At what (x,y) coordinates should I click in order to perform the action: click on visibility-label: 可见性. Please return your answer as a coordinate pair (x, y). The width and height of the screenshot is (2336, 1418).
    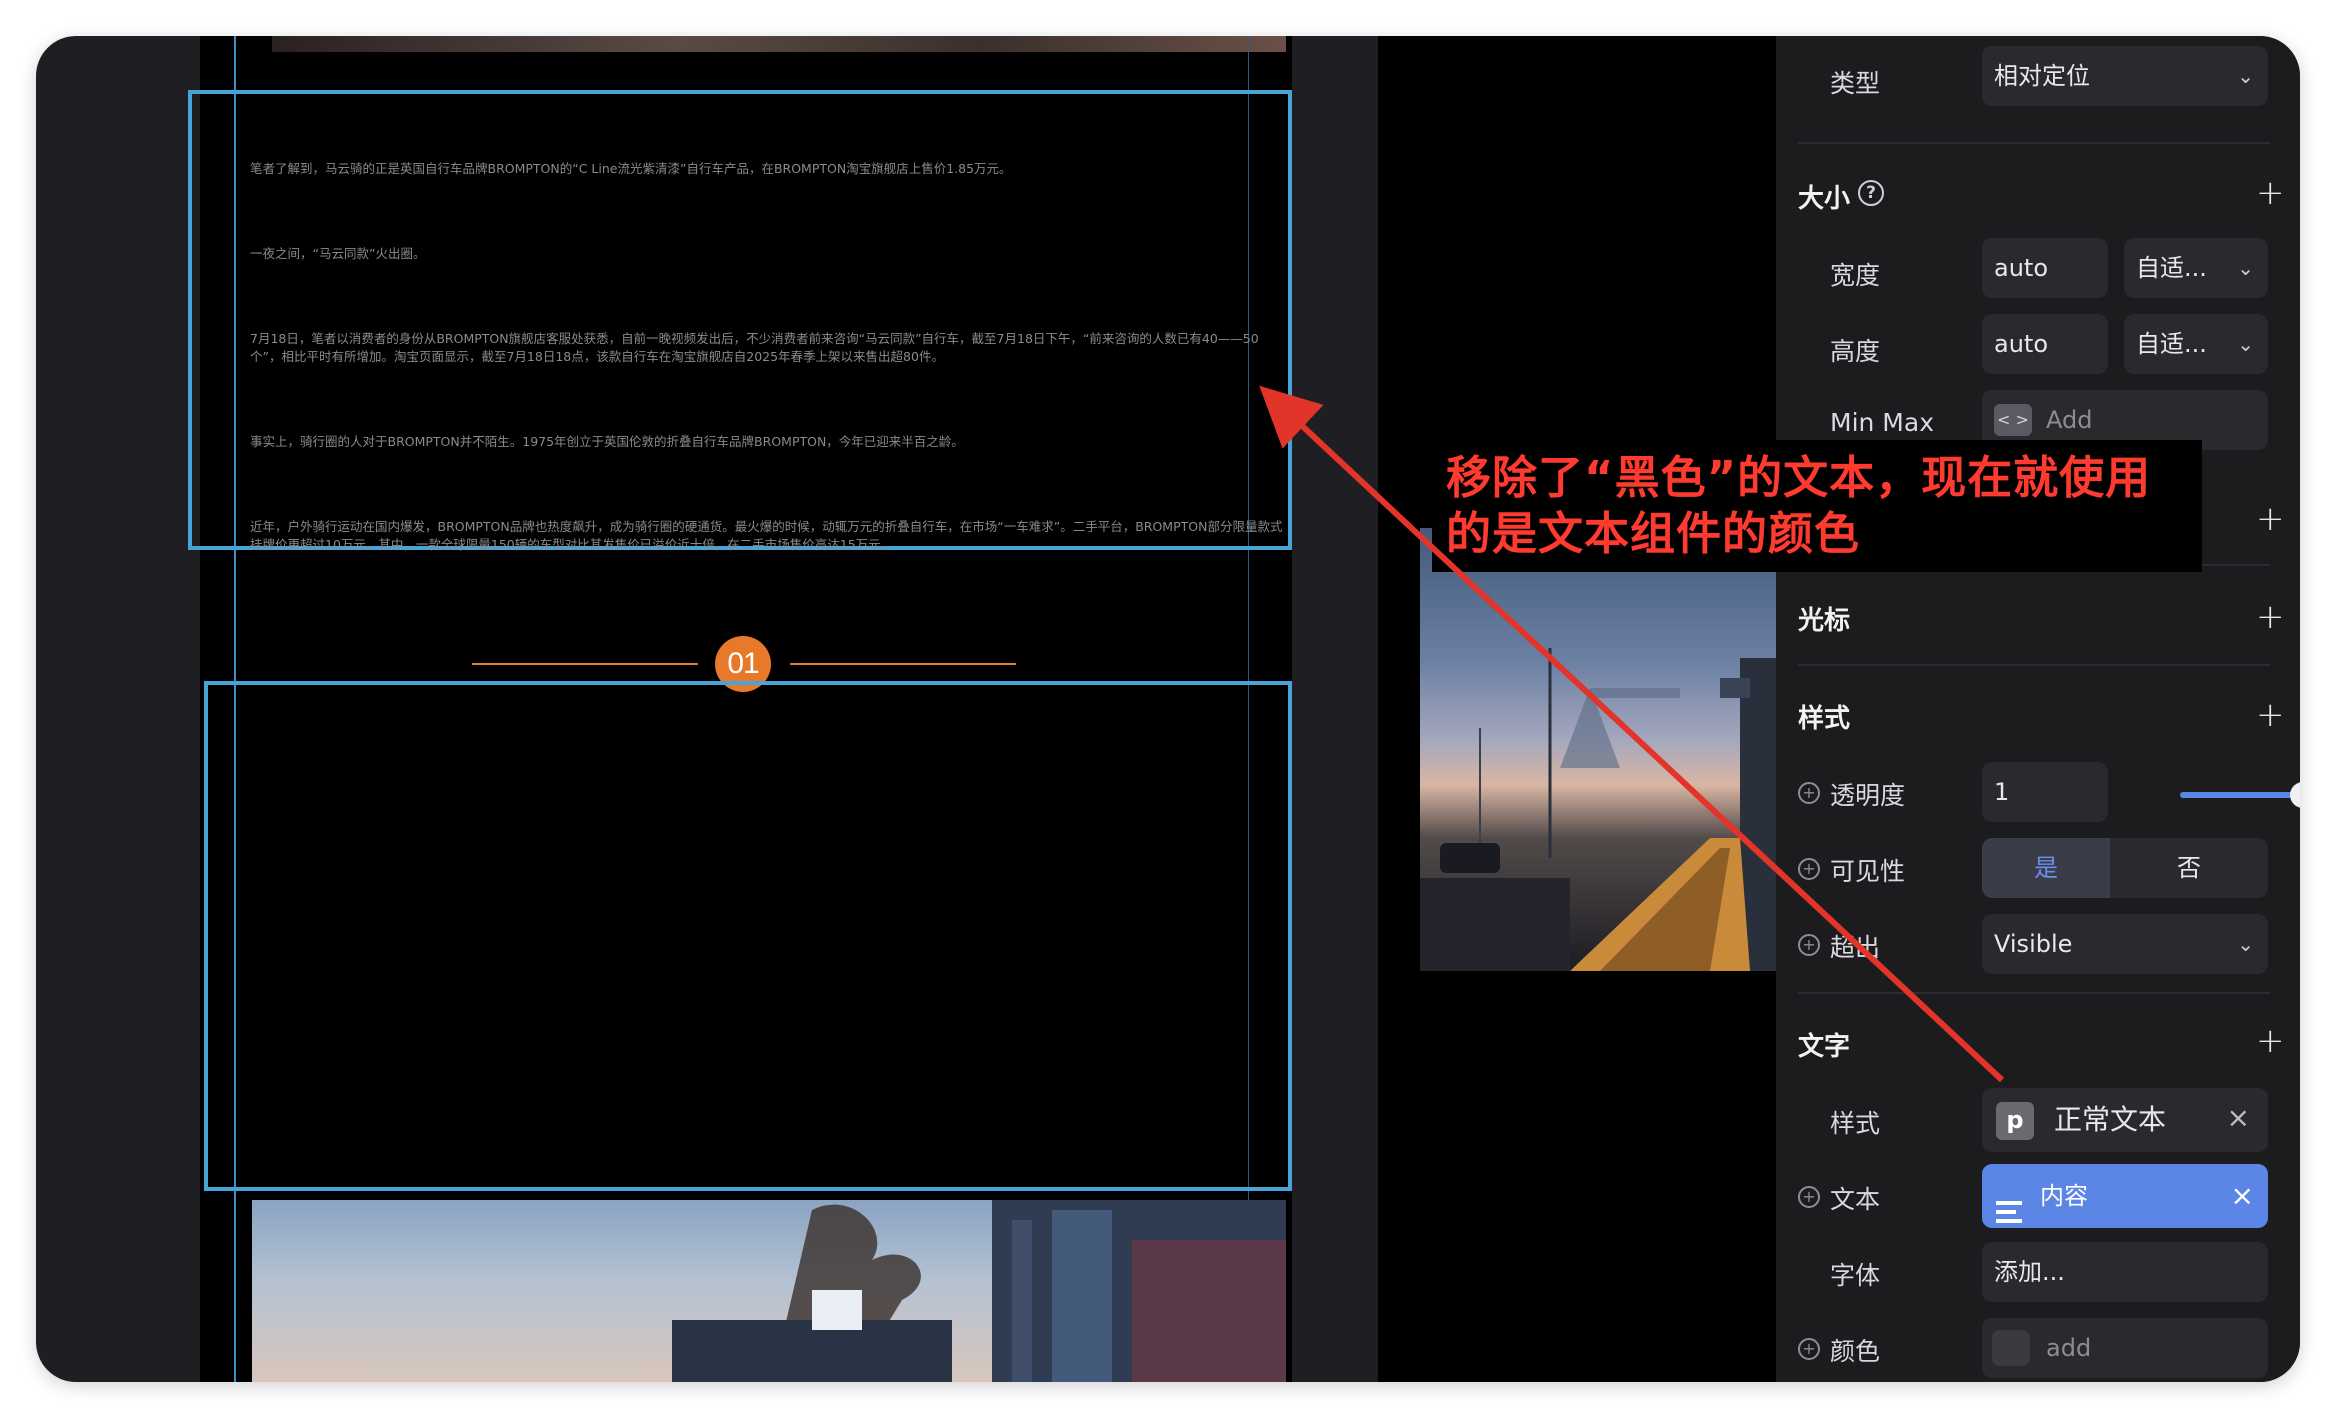
    Looking at the image, I should click on (1868, 871).